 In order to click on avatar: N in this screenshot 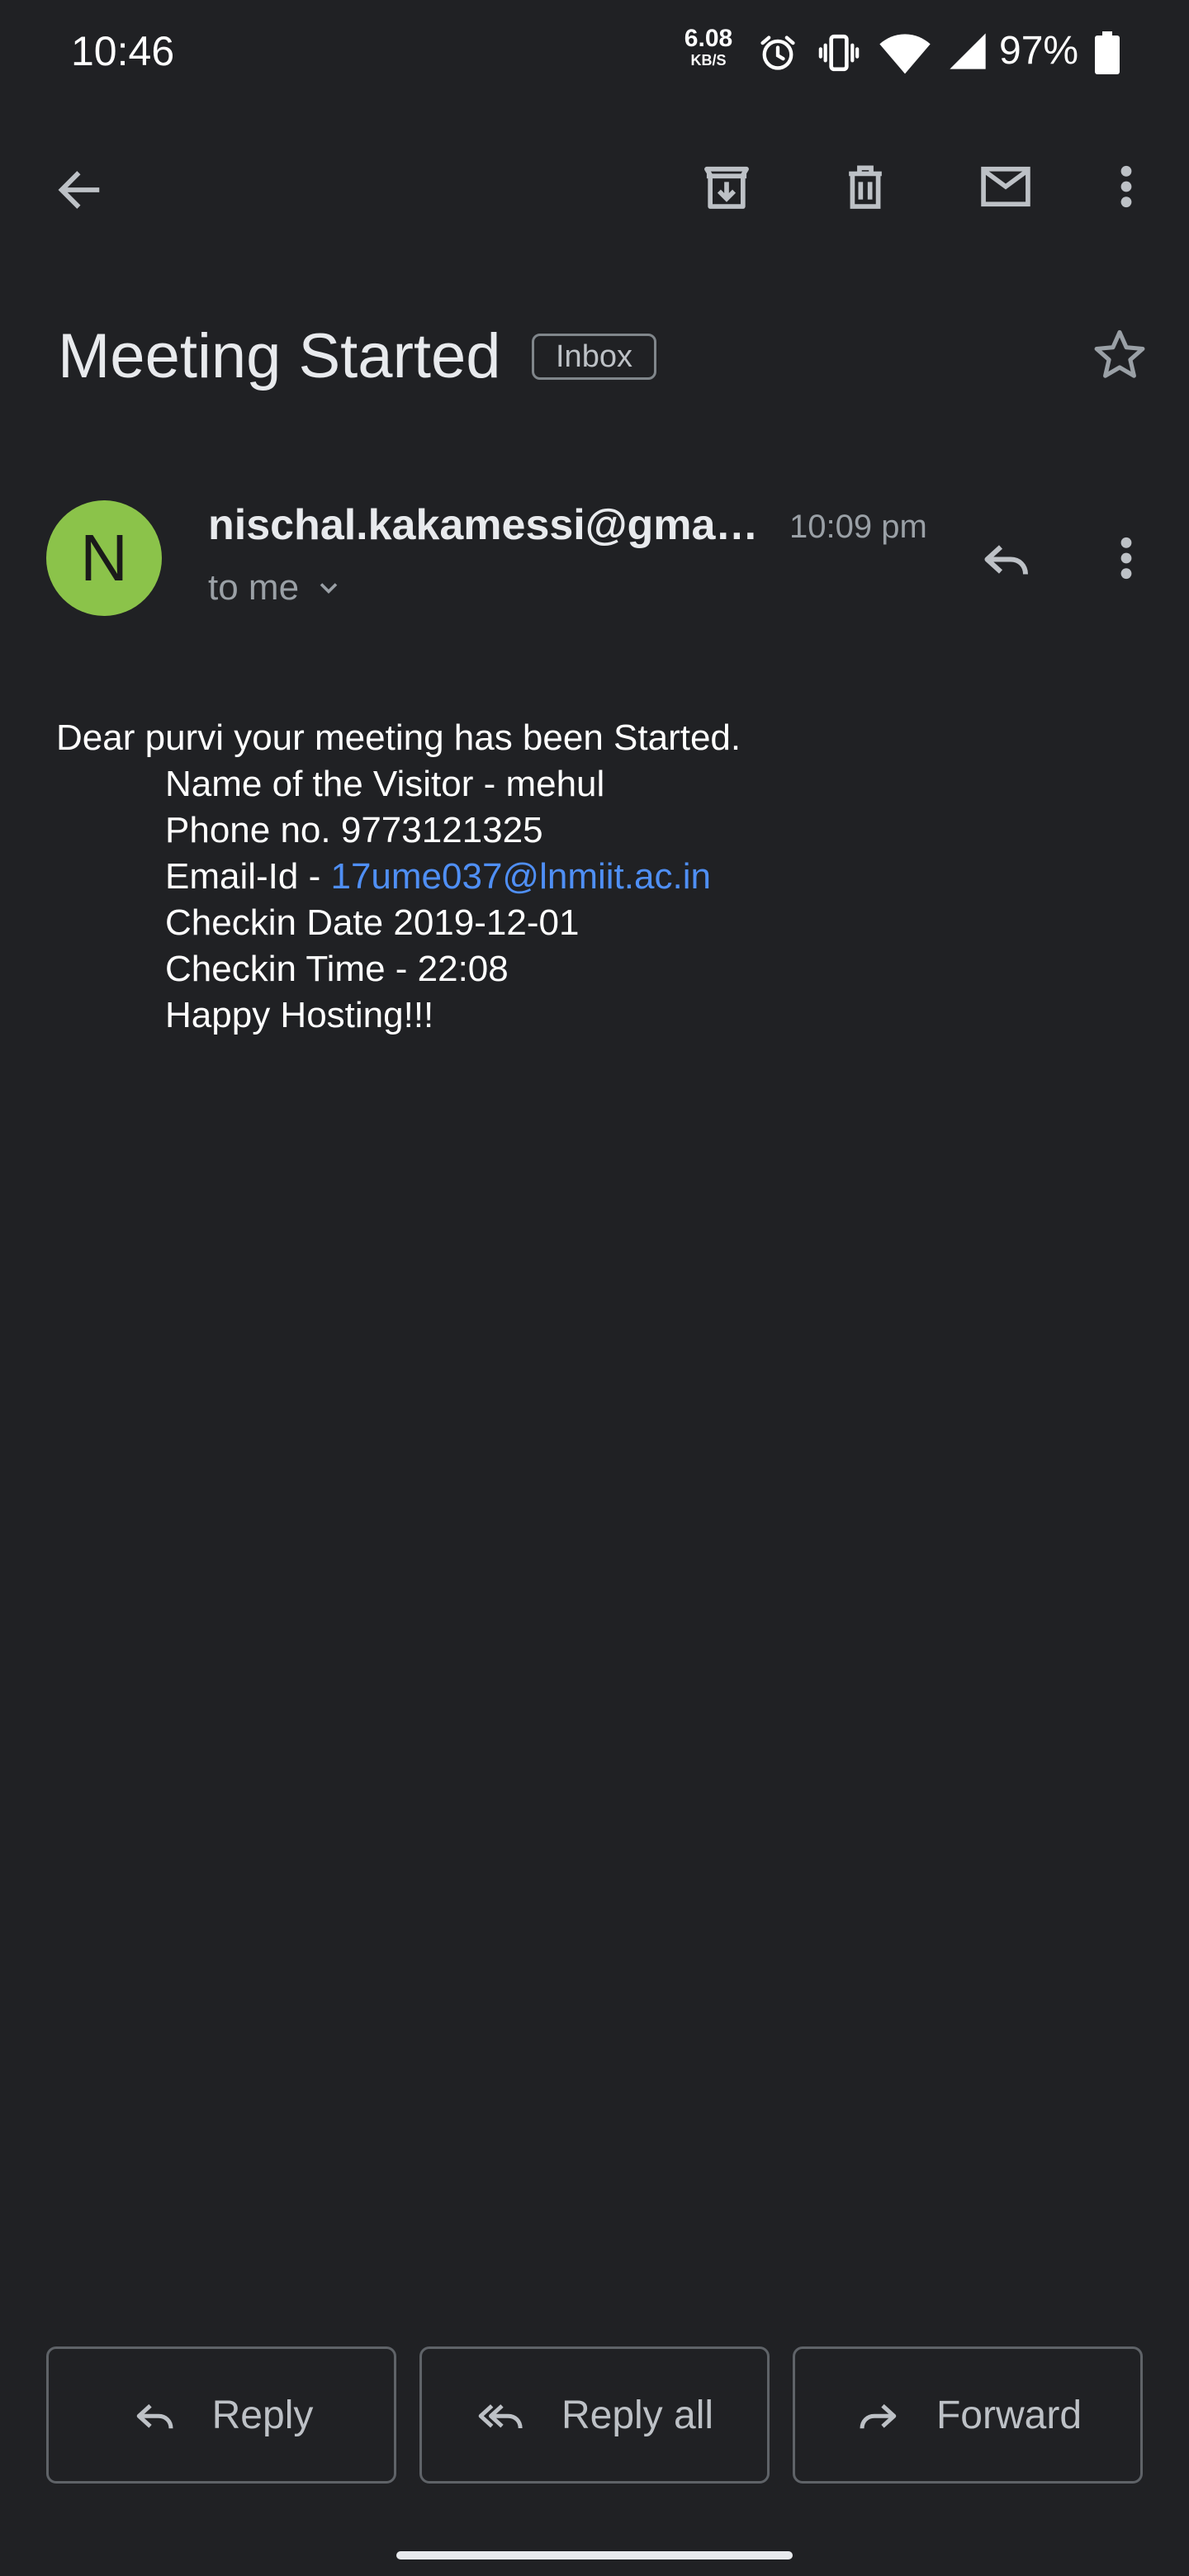, I will do `click(104, 558)`.